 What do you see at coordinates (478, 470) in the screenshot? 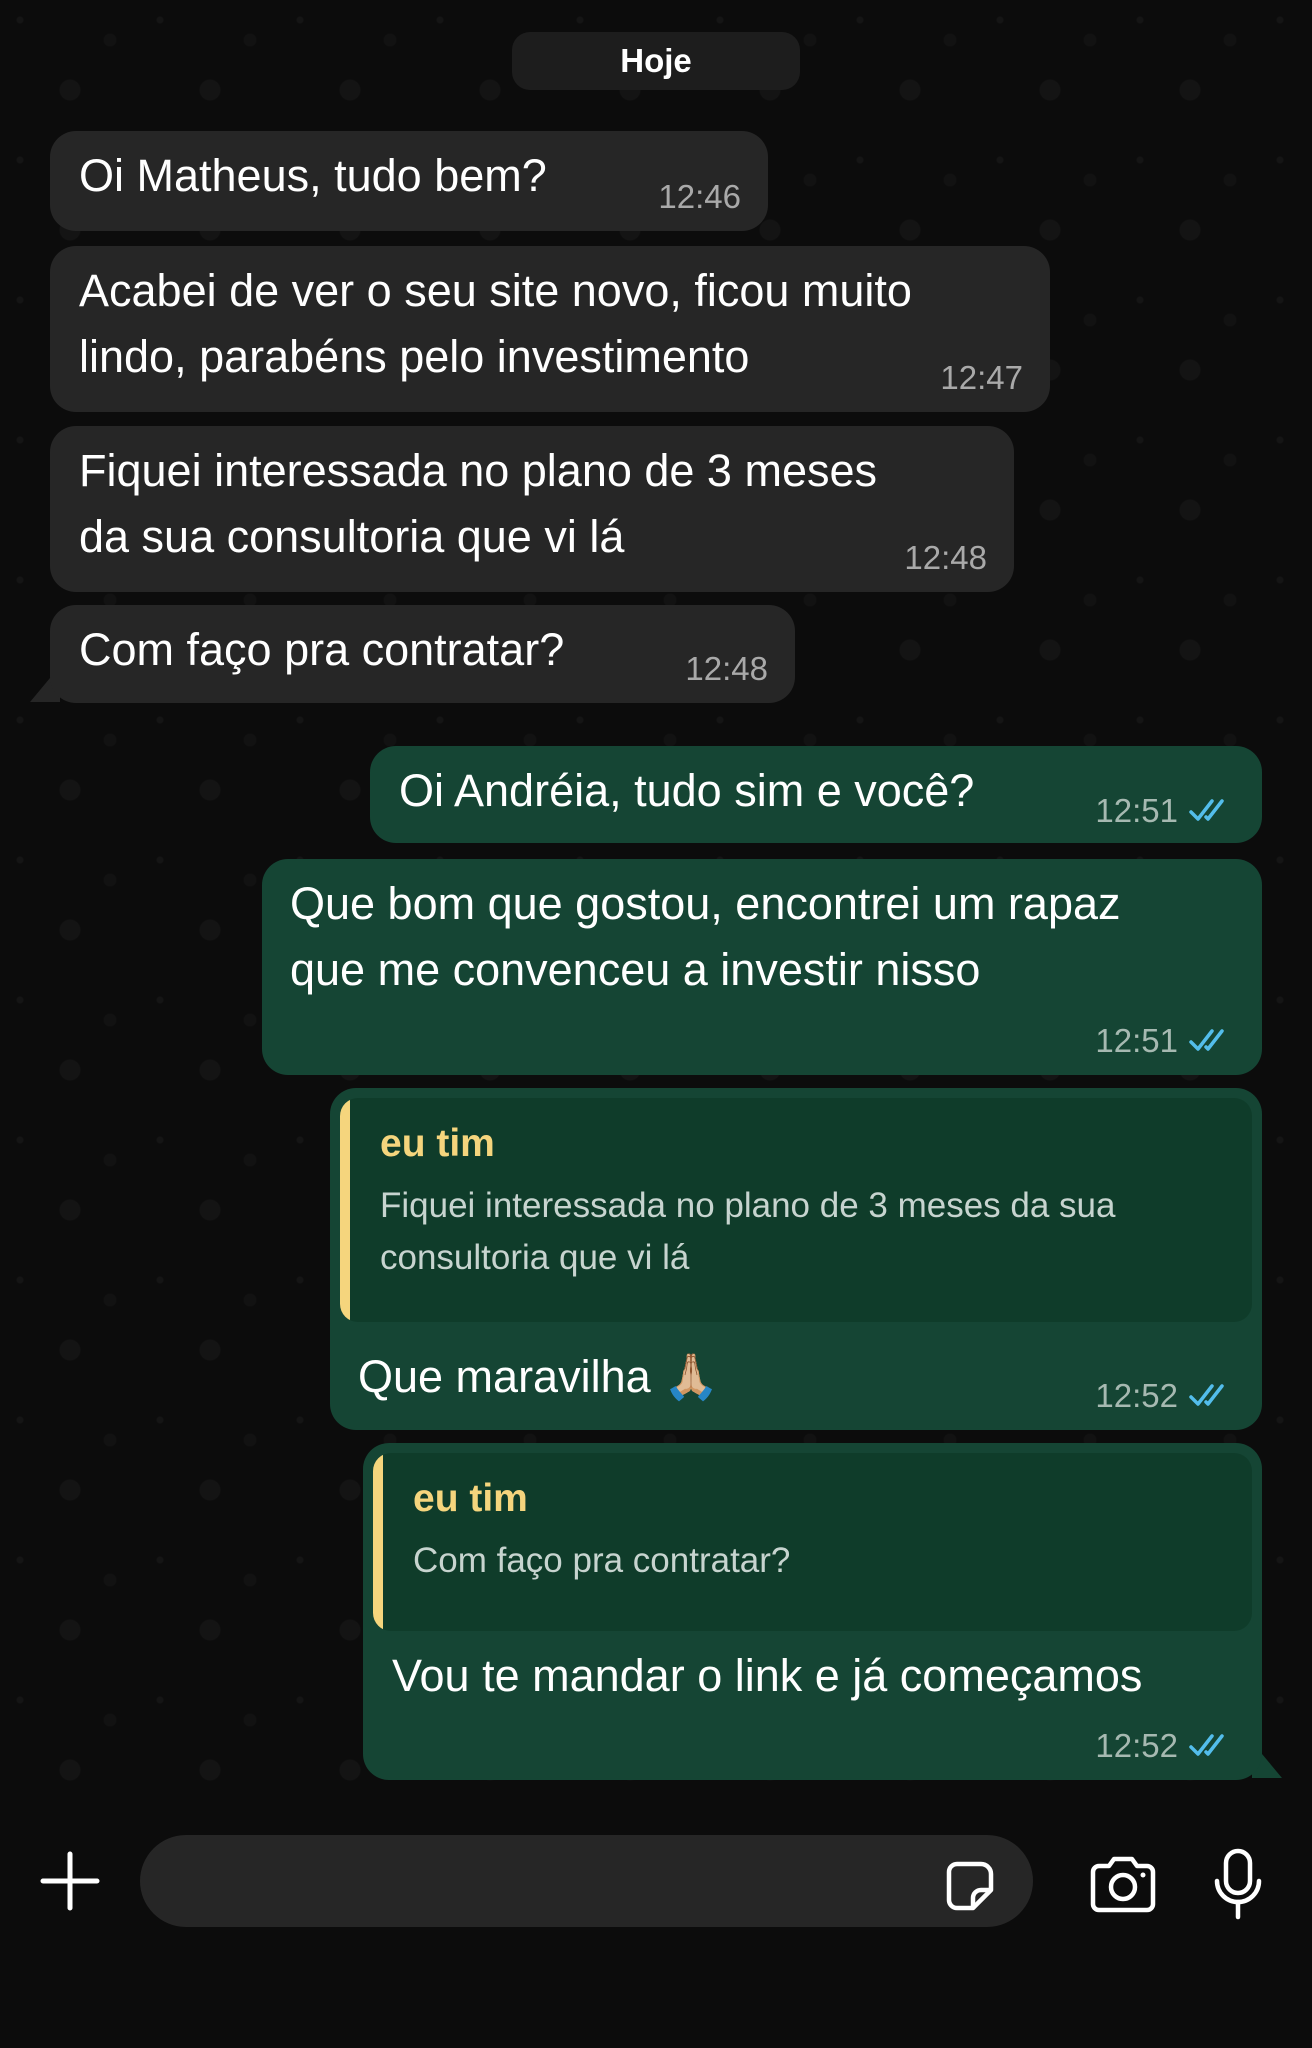
I see `message-text: Fiquei interessada no plano de 3 meses` at bounding box center [478, 470].